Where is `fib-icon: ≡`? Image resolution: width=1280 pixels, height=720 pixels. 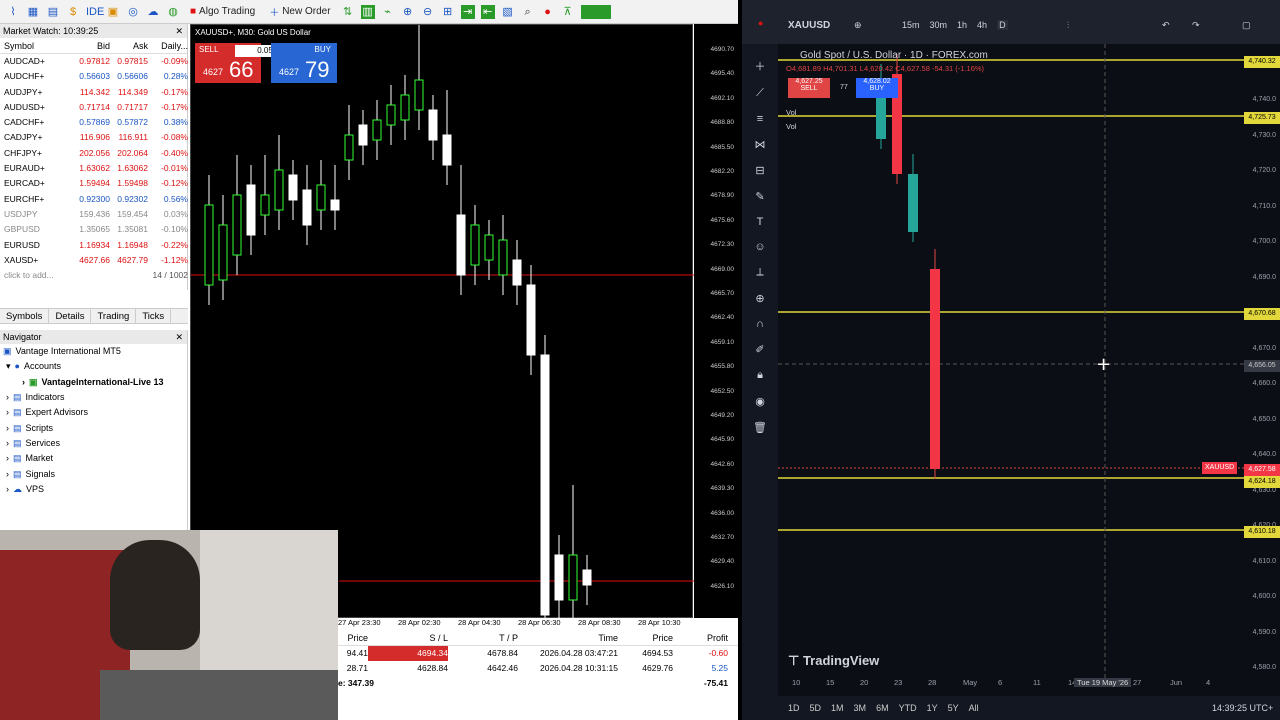
fib-icon: ≡ is located at coordinates (760, 119).